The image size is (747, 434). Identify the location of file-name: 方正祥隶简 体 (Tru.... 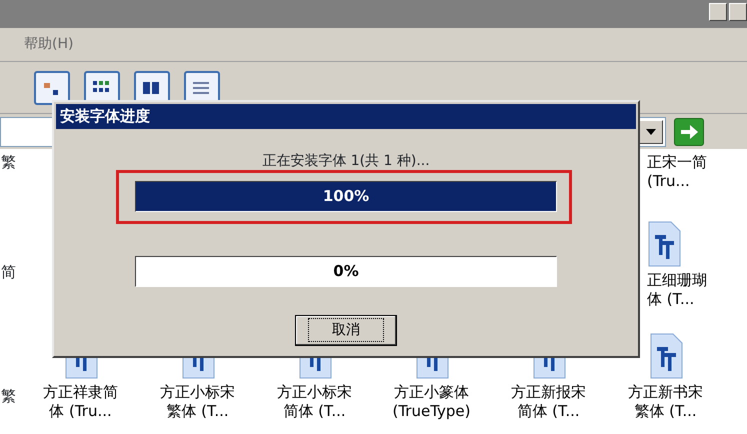
(80, 402).